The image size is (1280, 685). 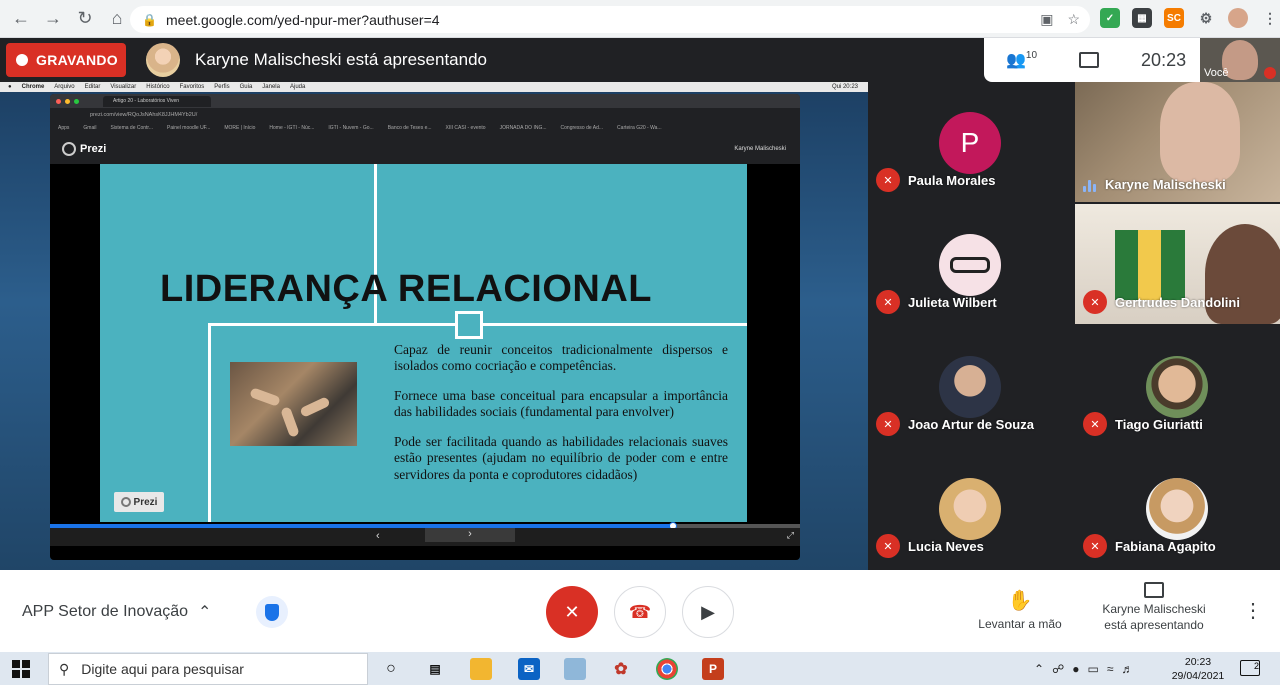 What do you see at coordinates (272, 612) in the screenshot?
I see `host-controls-button` at bounding box center [272, 612].